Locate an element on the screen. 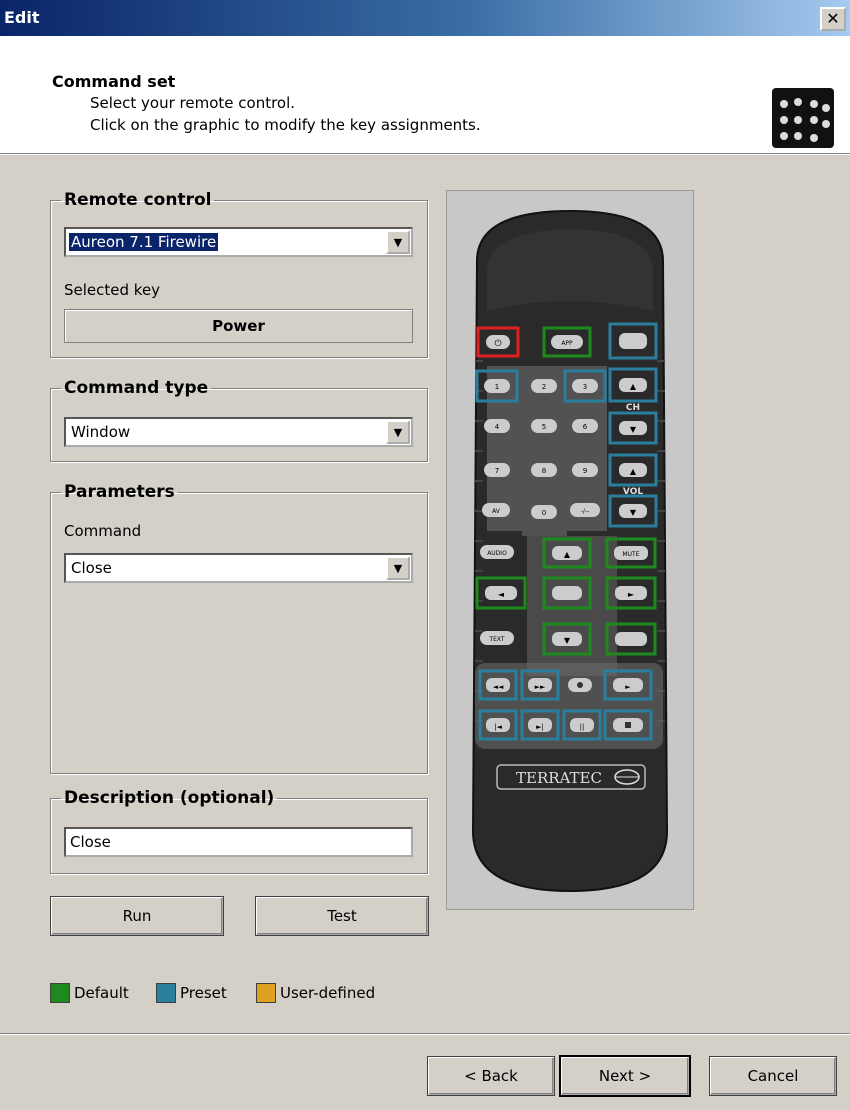 The image size is (850, 1110). command-type-select: Window ▼ is located at coordinates (238, 432).